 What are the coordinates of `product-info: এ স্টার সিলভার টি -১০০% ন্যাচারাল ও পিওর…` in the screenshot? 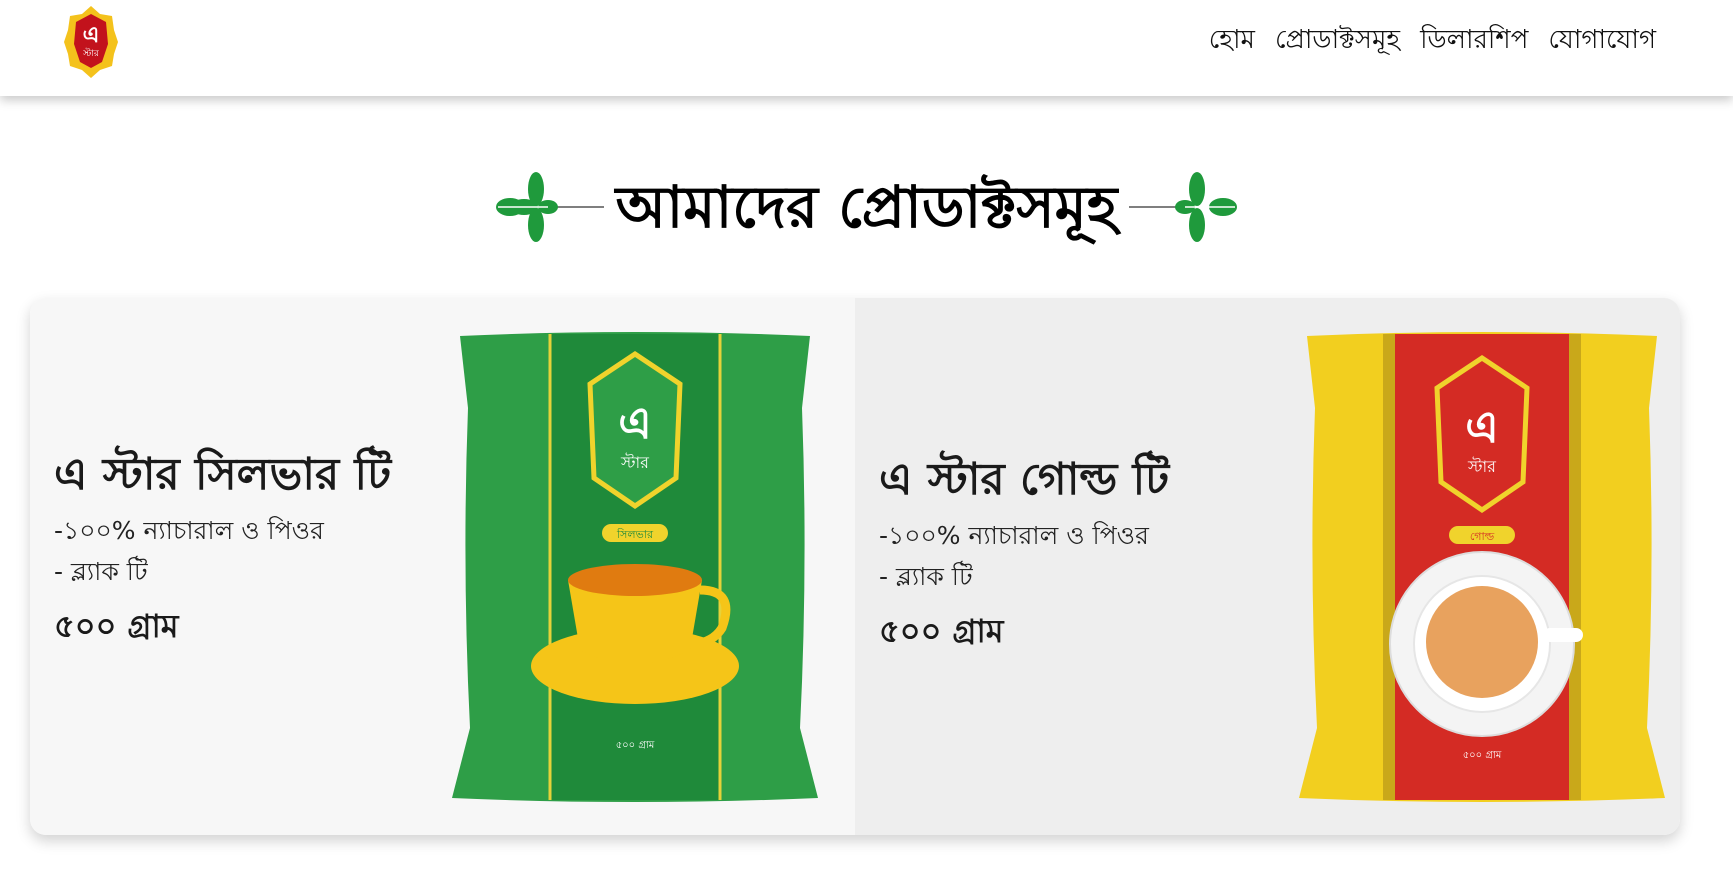 It's located at (222, 547).